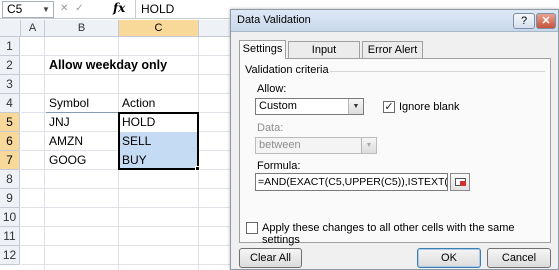 Image resolution: width=559 pixels, height=270 pixels. Describe the element at coordinates (278, 106) in the screenshot. I see `allow-select-value: Custom` at that location.